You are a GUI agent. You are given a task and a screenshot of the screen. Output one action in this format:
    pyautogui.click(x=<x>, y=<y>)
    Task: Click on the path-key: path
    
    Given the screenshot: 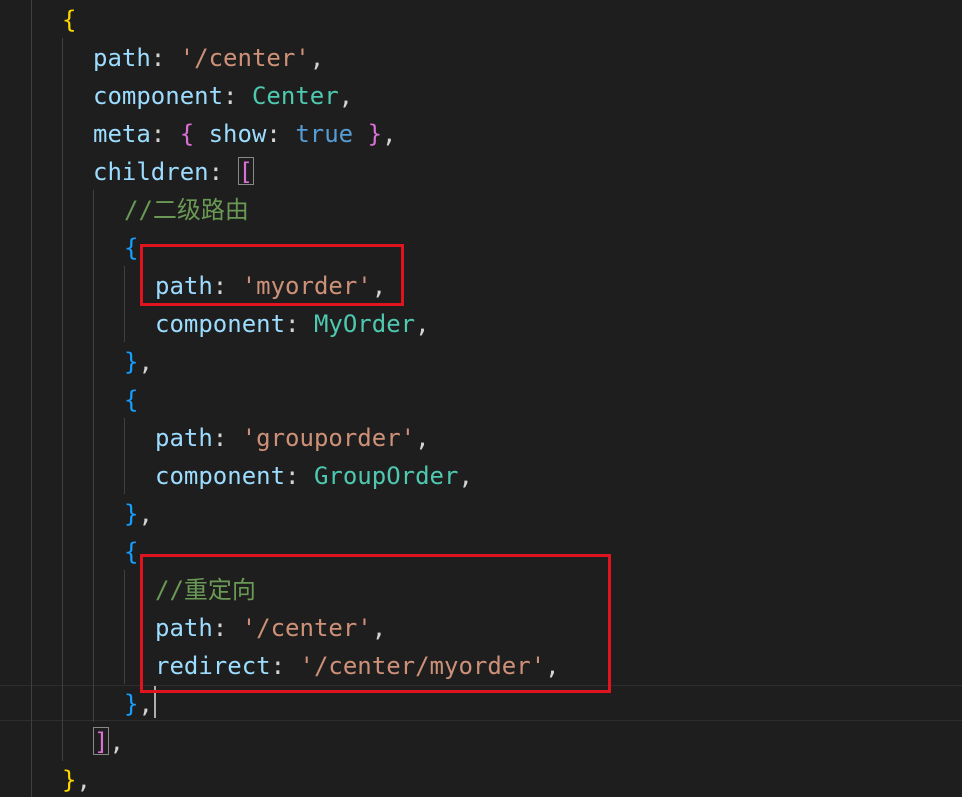 What is the action you would take?
    pyautogui.click(x=122, y=58)
    